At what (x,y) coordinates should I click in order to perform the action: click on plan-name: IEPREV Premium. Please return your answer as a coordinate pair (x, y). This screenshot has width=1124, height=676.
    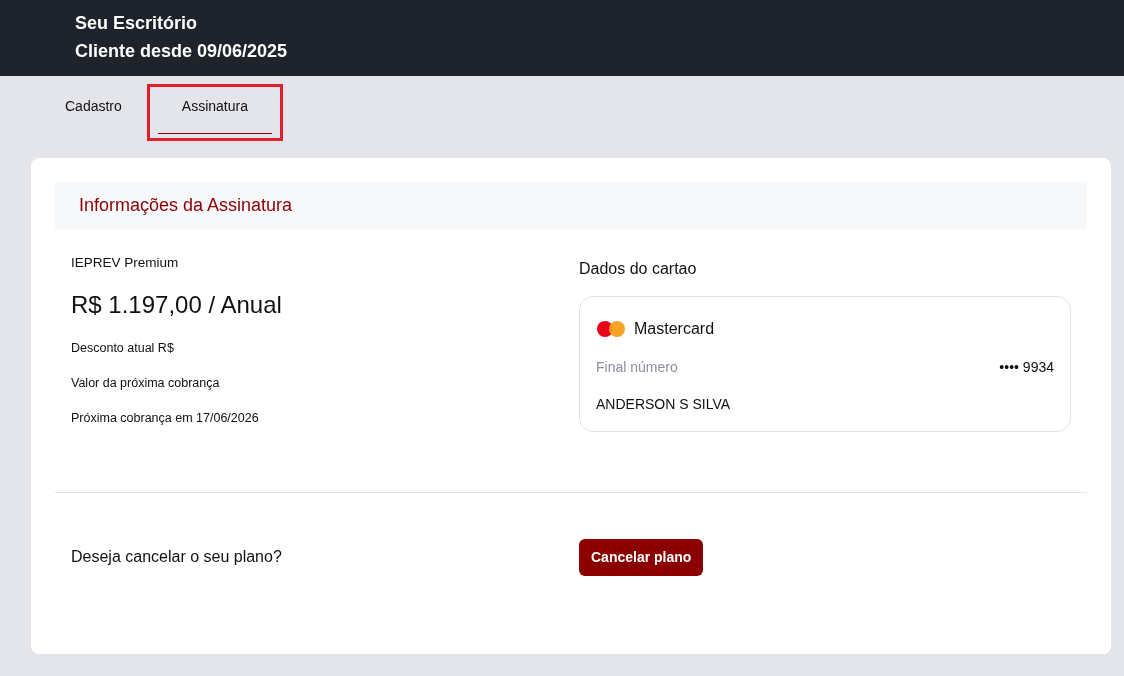
    Looking at the image, I should click on (125, 263).